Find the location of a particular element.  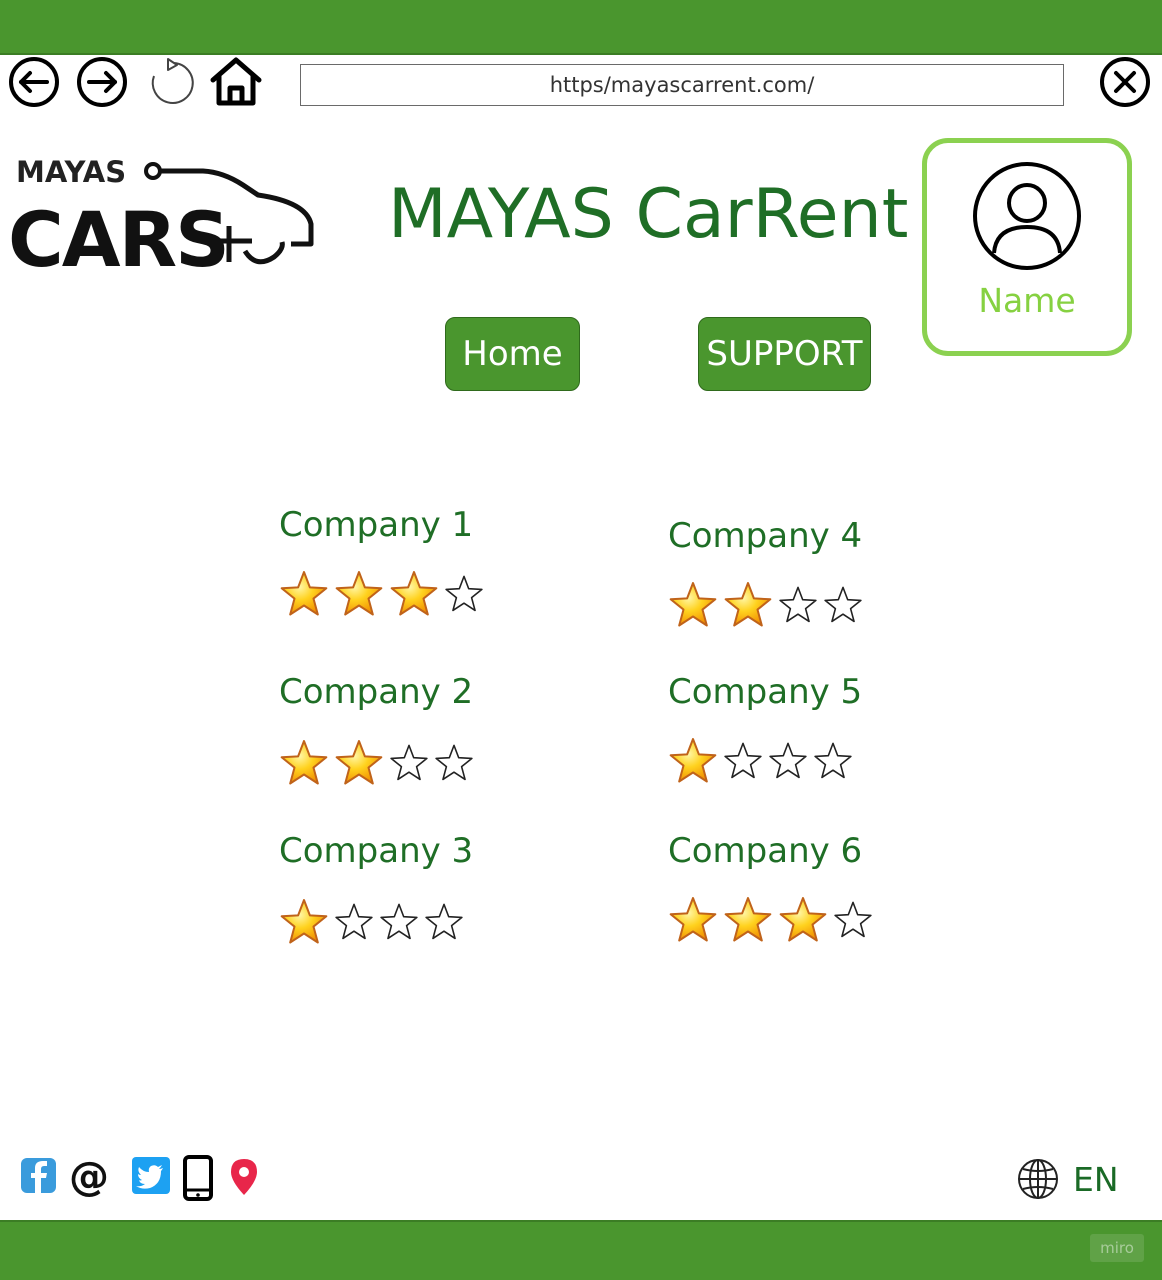

phone-icon is located at coordinates (198, 1178).